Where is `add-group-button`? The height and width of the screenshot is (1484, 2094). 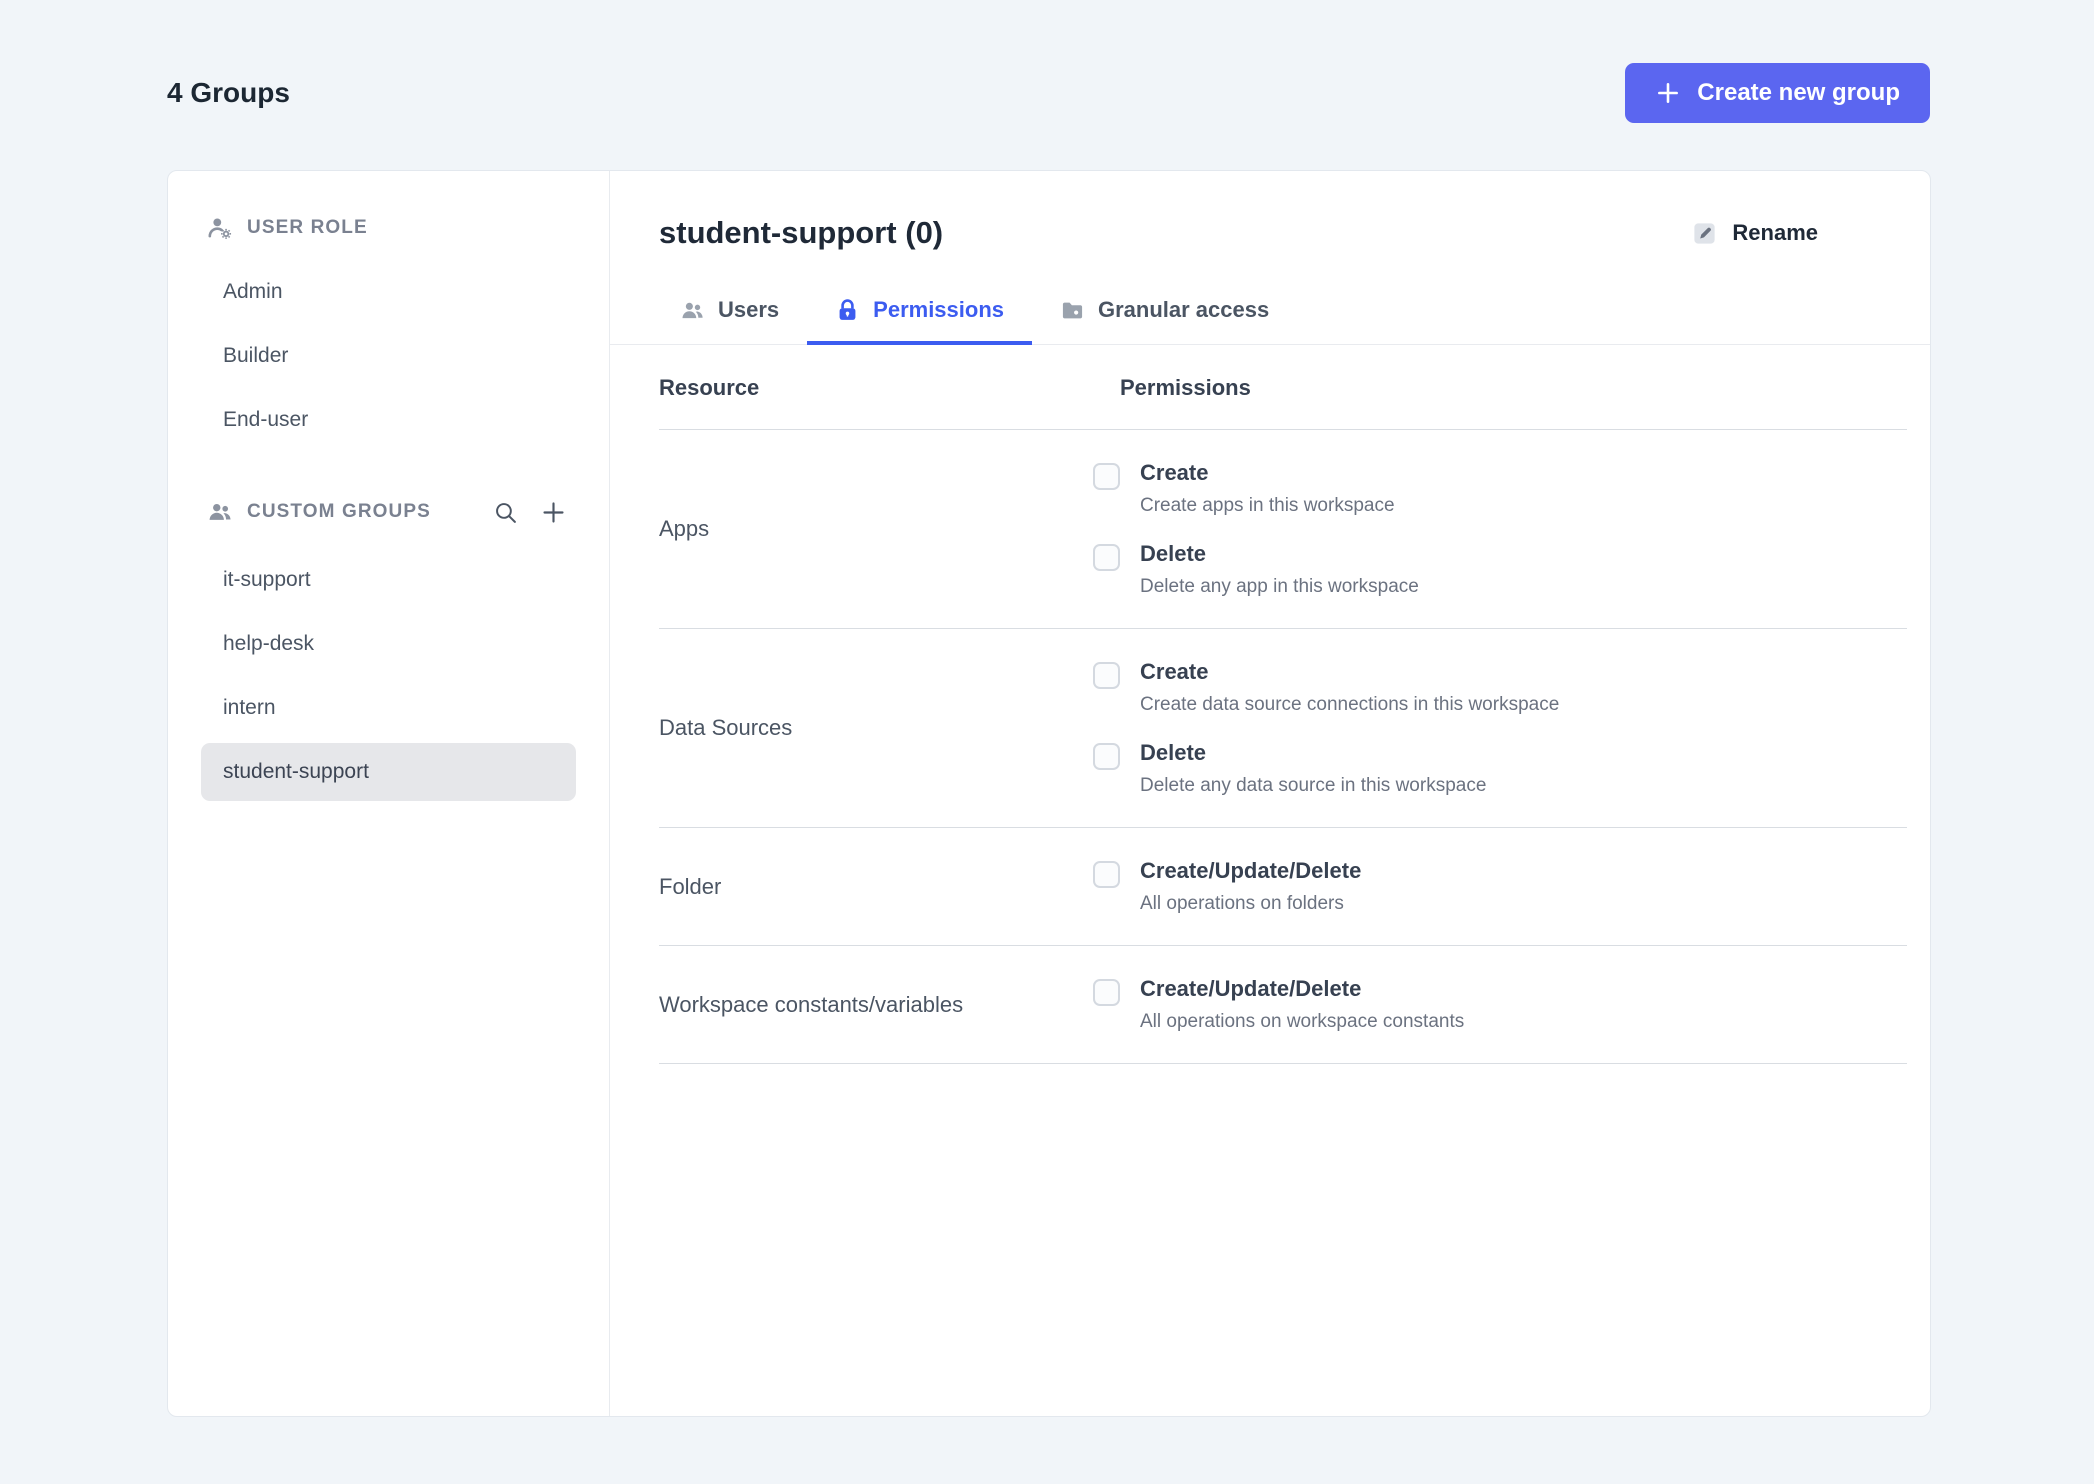 add-group-button is located at coordinates (553, 512).